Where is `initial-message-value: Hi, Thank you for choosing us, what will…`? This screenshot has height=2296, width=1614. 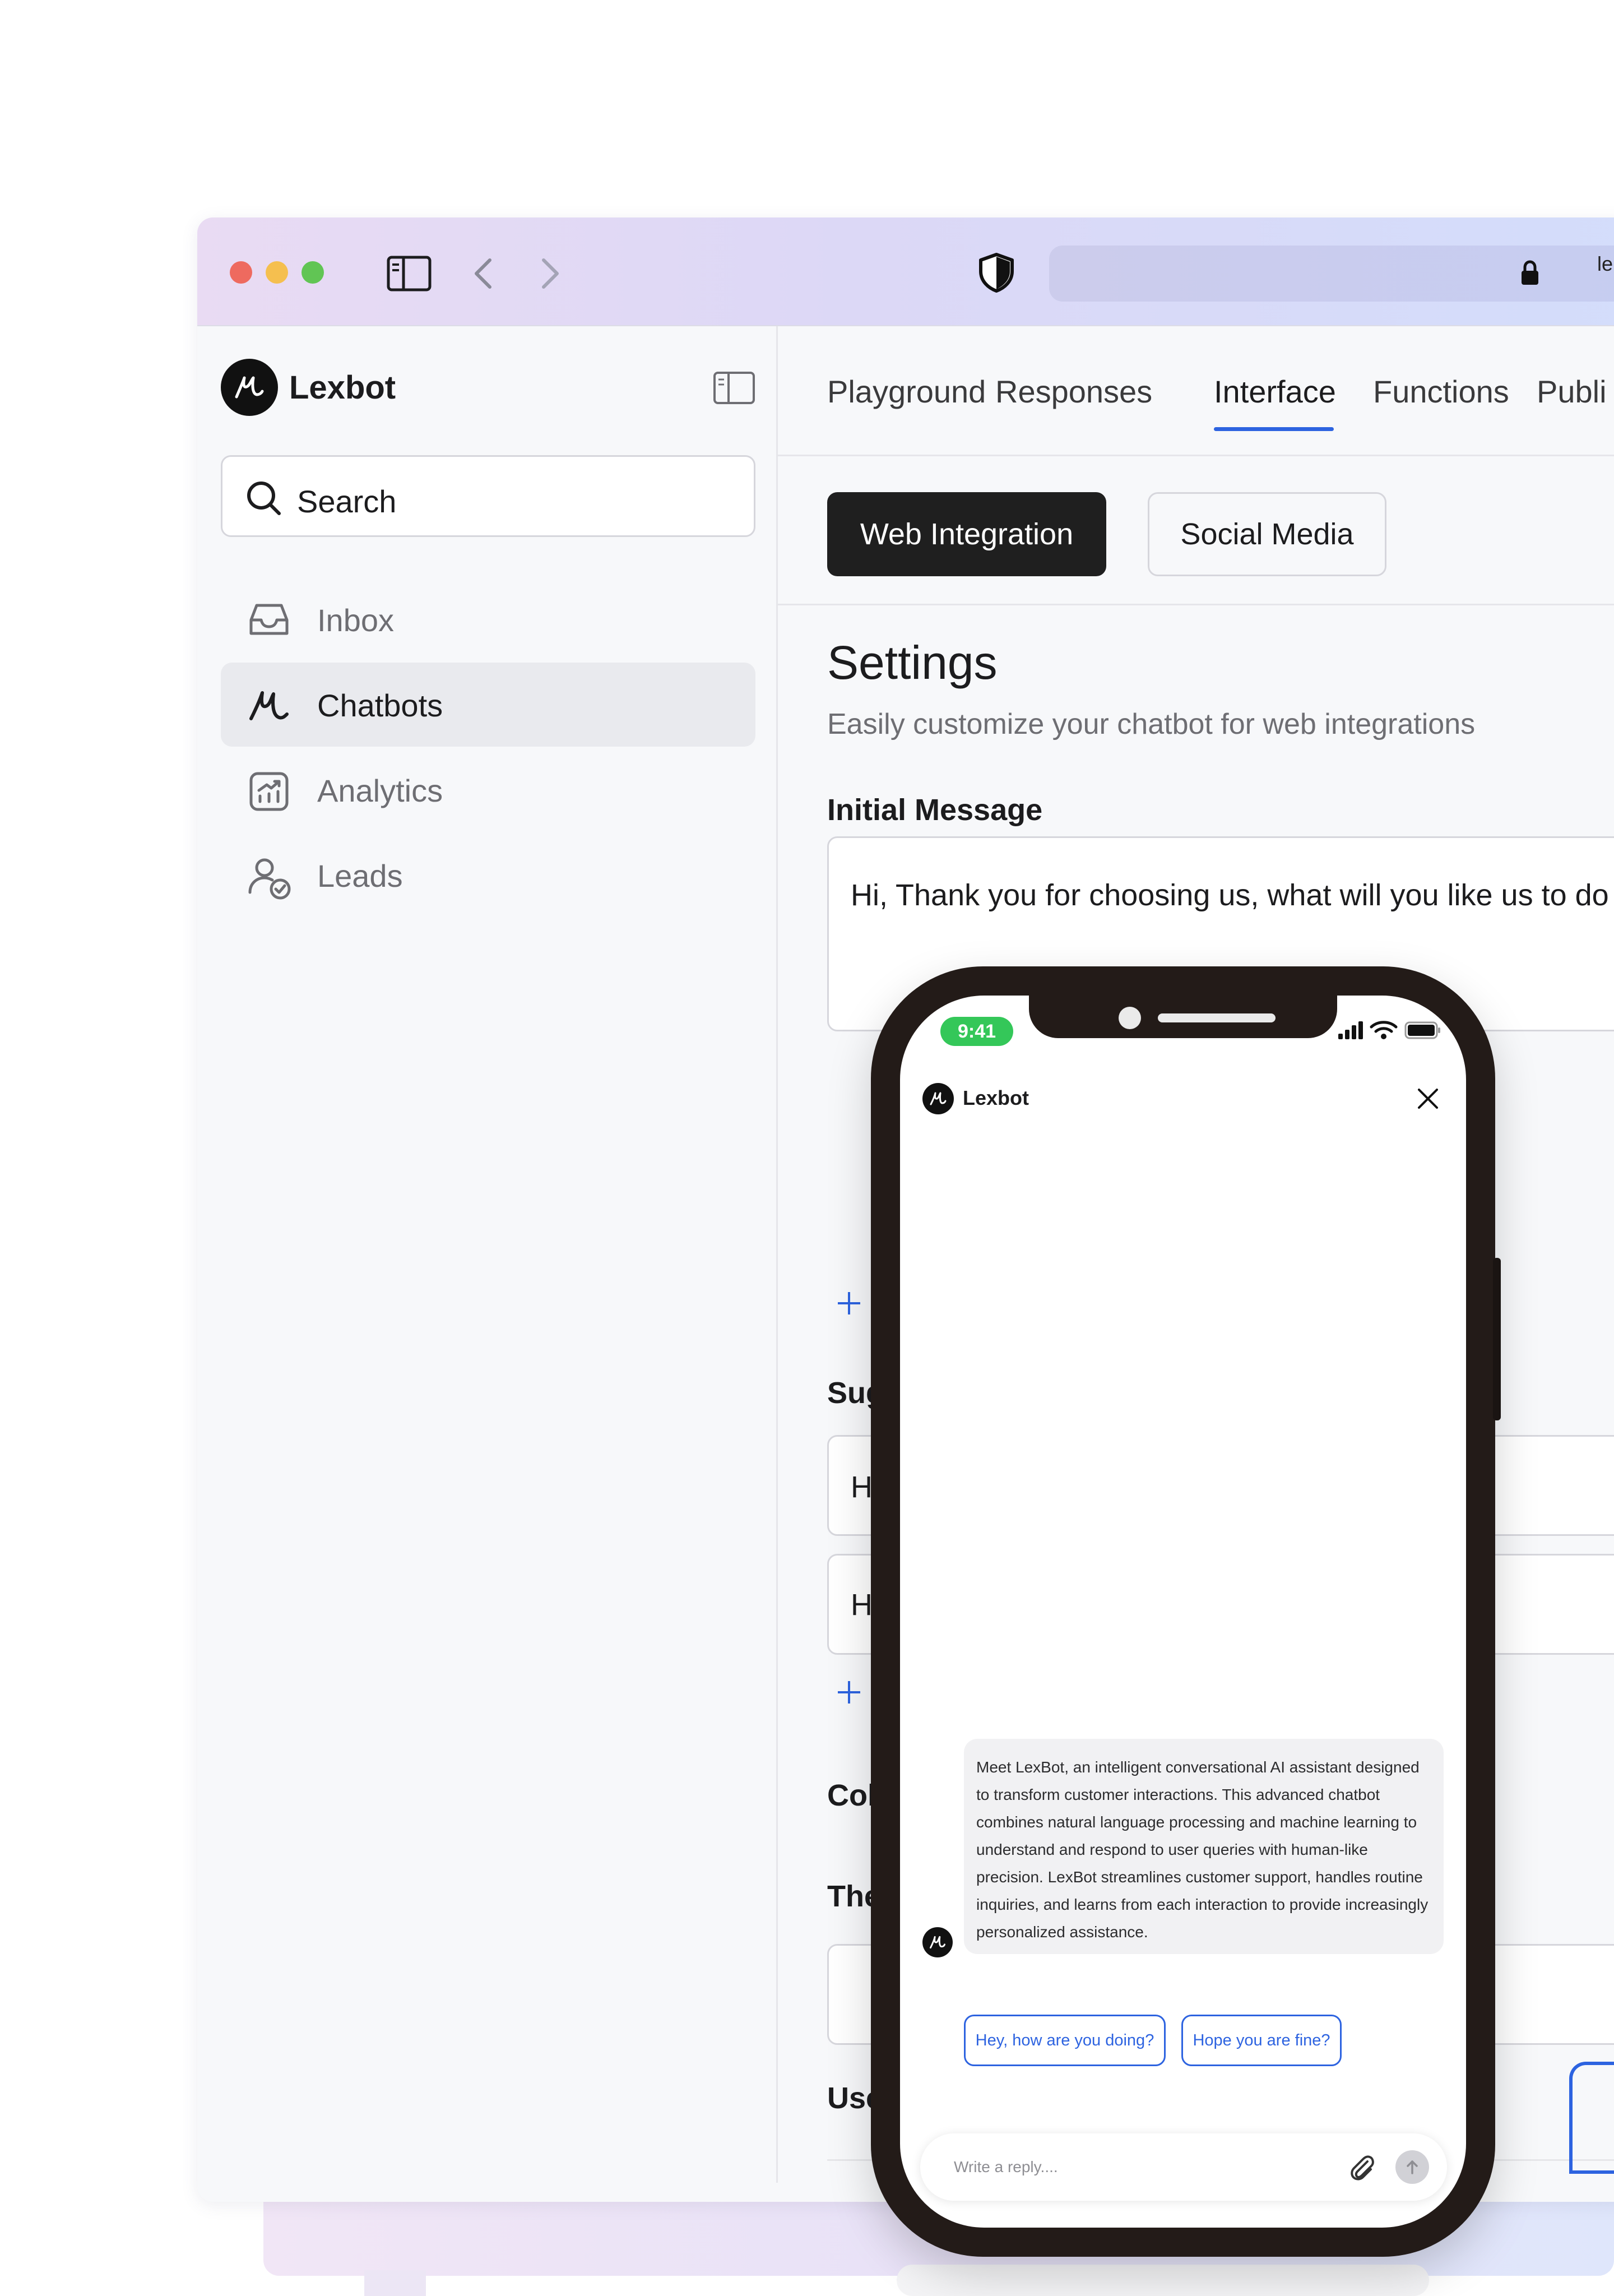 initial-message-value: Hi, Thank you for choosing us, what will… is located at coordinates (1232, 895).